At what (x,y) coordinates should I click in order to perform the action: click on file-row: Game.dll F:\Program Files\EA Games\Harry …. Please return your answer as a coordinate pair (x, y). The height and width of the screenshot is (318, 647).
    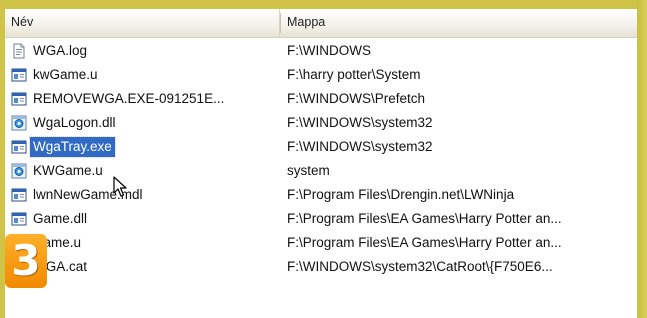
    Looking at the image, I should click on (321, 219).